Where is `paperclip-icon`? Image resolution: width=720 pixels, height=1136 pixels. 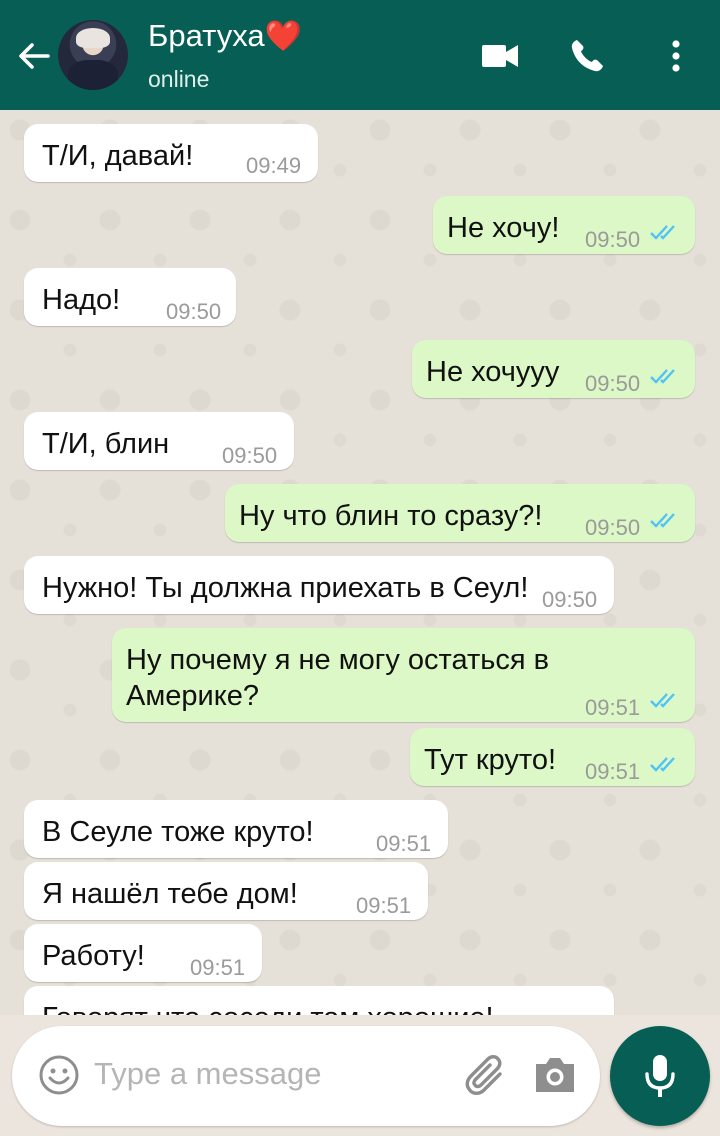
paperclip-icon is located at coordinates (486, 1075).